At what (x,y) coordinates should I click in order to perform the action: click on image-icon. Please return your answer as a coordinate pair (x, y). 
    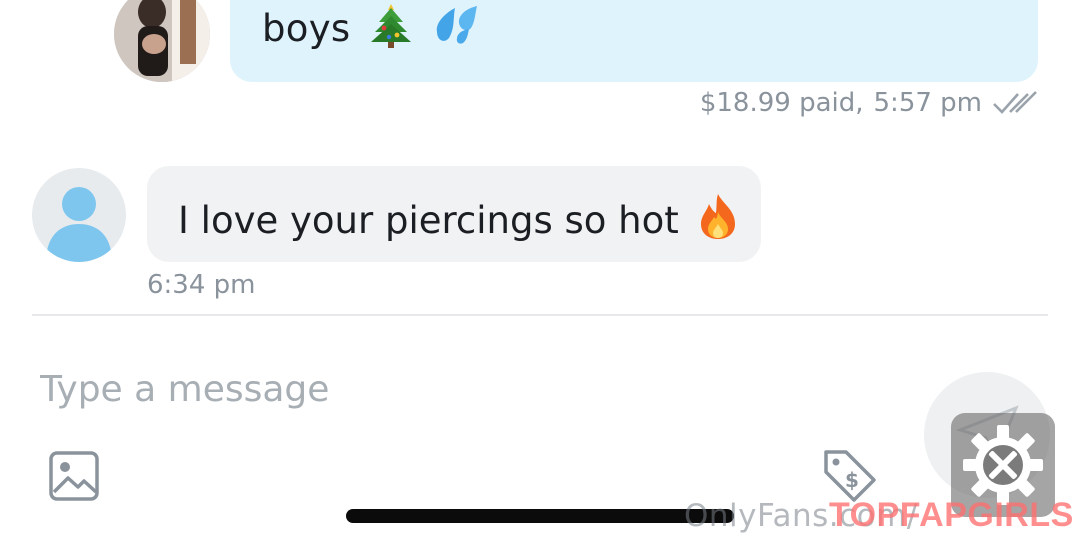
    Looking at the image, I should click on (74, 476).